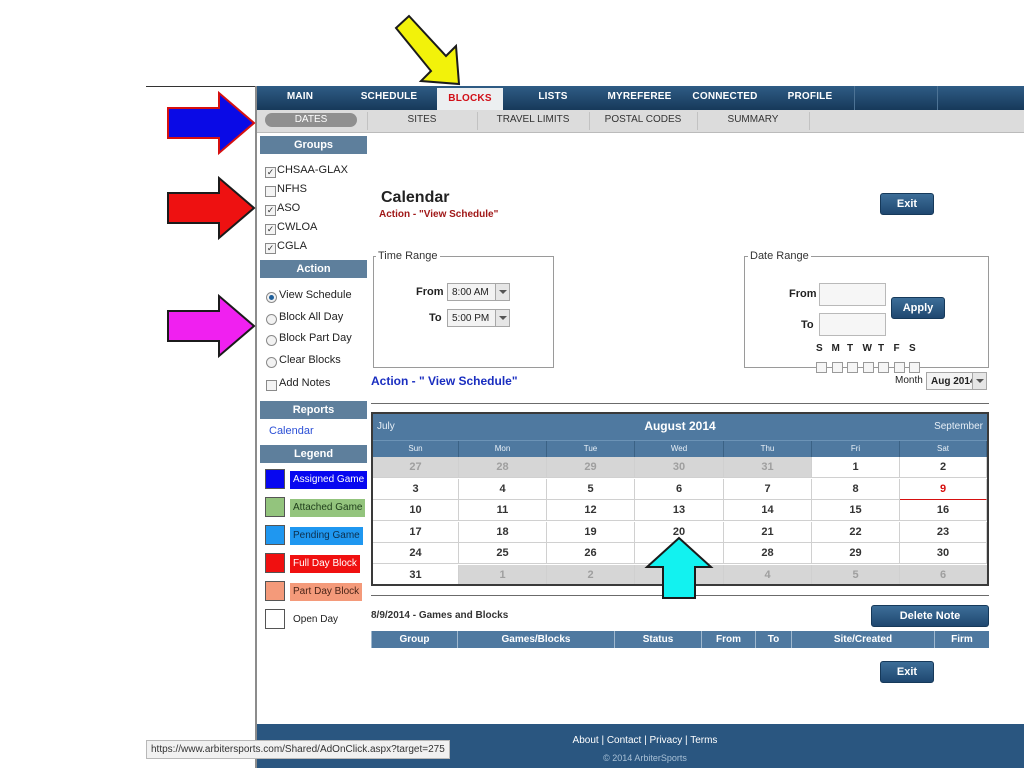  What do you see at coordinates (211, 326) in the screenshot?
I see `magenta-arrow-icon` at bounding box center [211, 326].